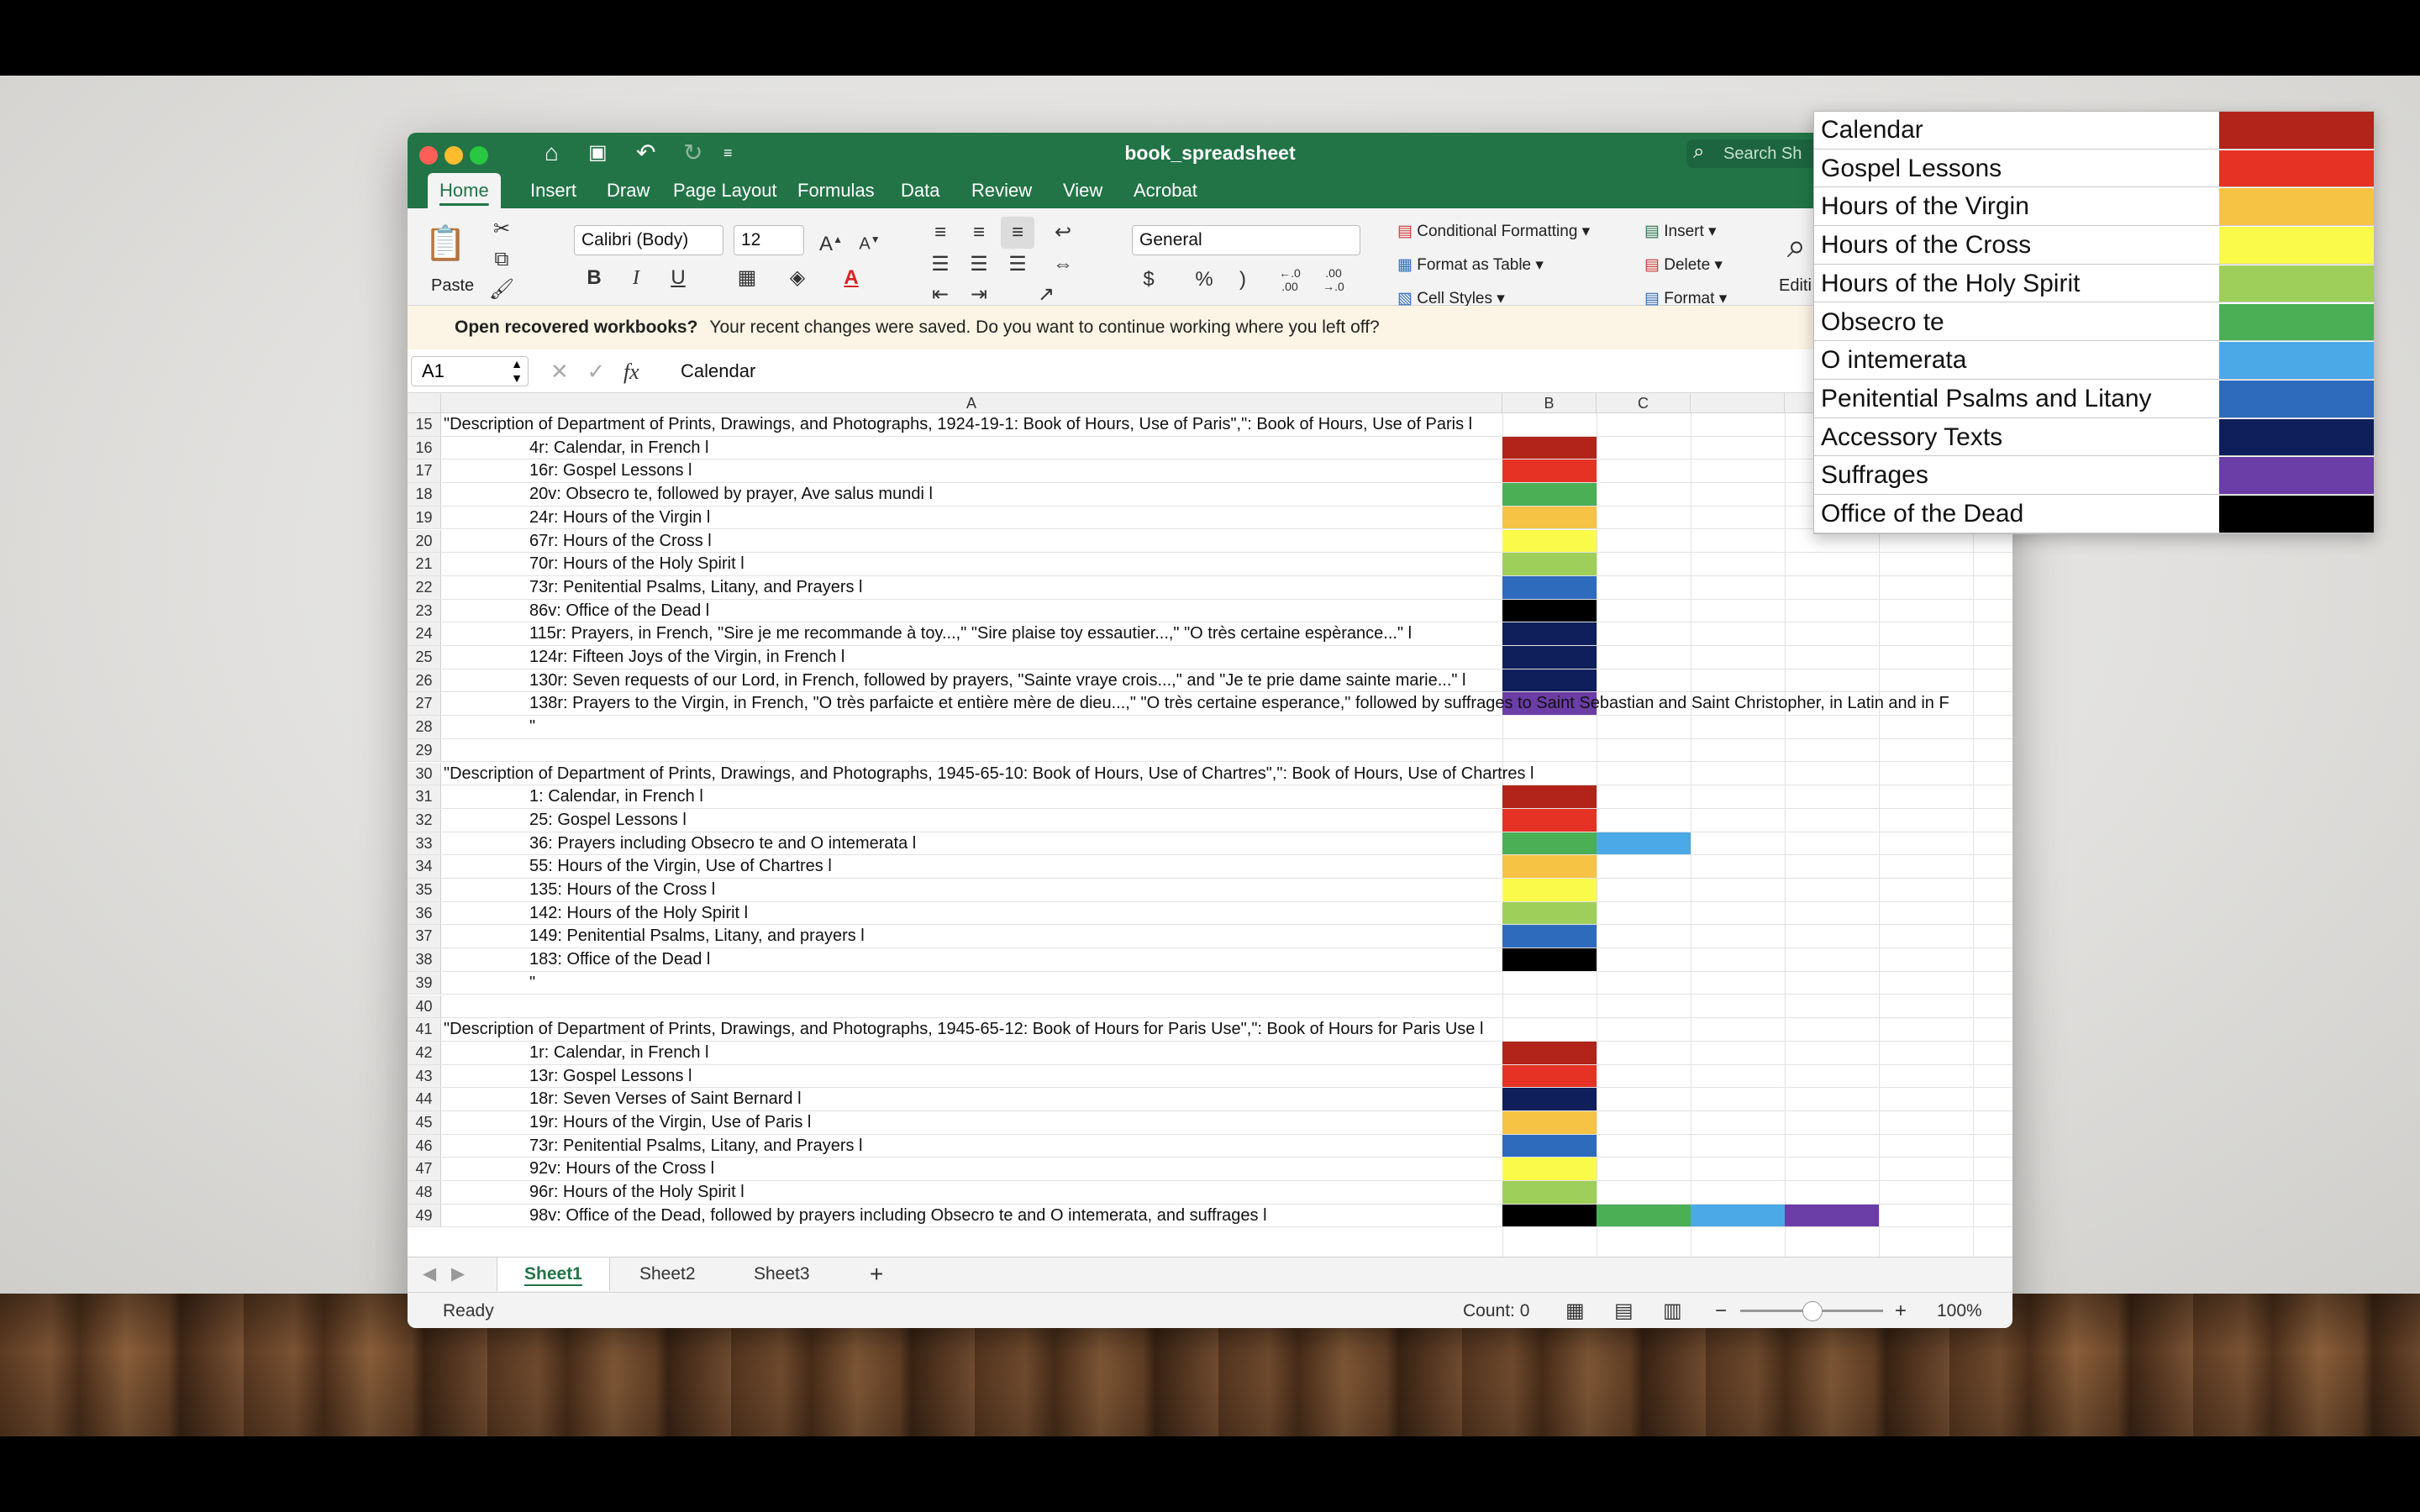  What do you see at coordinates (1333, 280) in the screenshot?
I see `decrease-decimal-button: .00 →.0` at bounding box center [1333, 280].